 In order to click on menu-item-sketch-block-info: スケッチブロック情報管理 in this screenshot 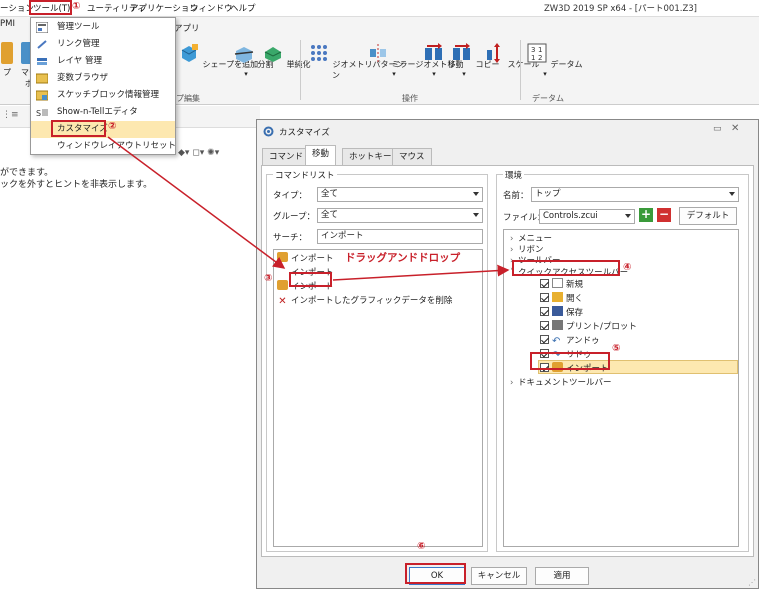, I will do `click(103, 95)`.